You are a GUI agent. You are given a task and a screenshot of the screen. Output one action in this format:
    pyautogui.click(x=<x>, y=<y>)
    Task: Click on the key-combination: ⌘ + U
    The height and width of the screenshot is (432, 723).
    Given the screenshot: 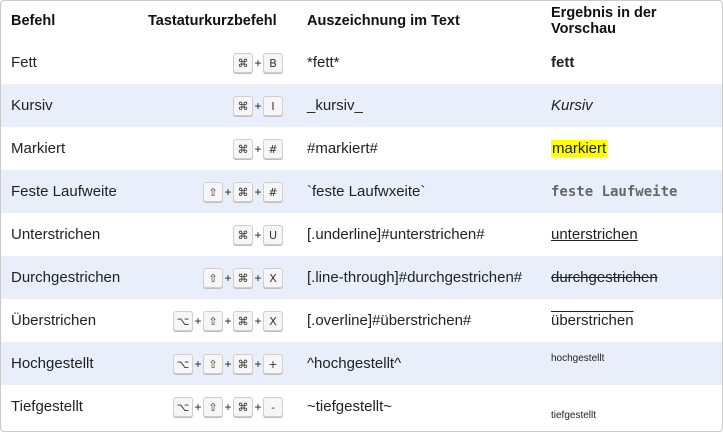 What is the action you would take?
    pyautogui.click(x=258, y=234)
    